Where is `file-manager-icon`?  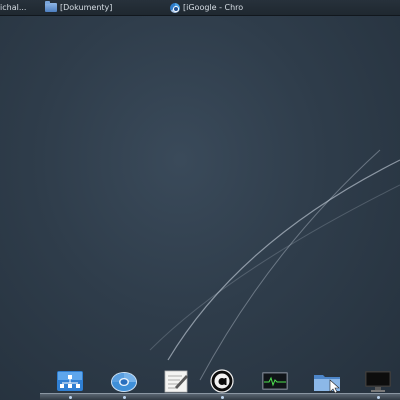
file-manager-icon is located at coordinates (327, 384).